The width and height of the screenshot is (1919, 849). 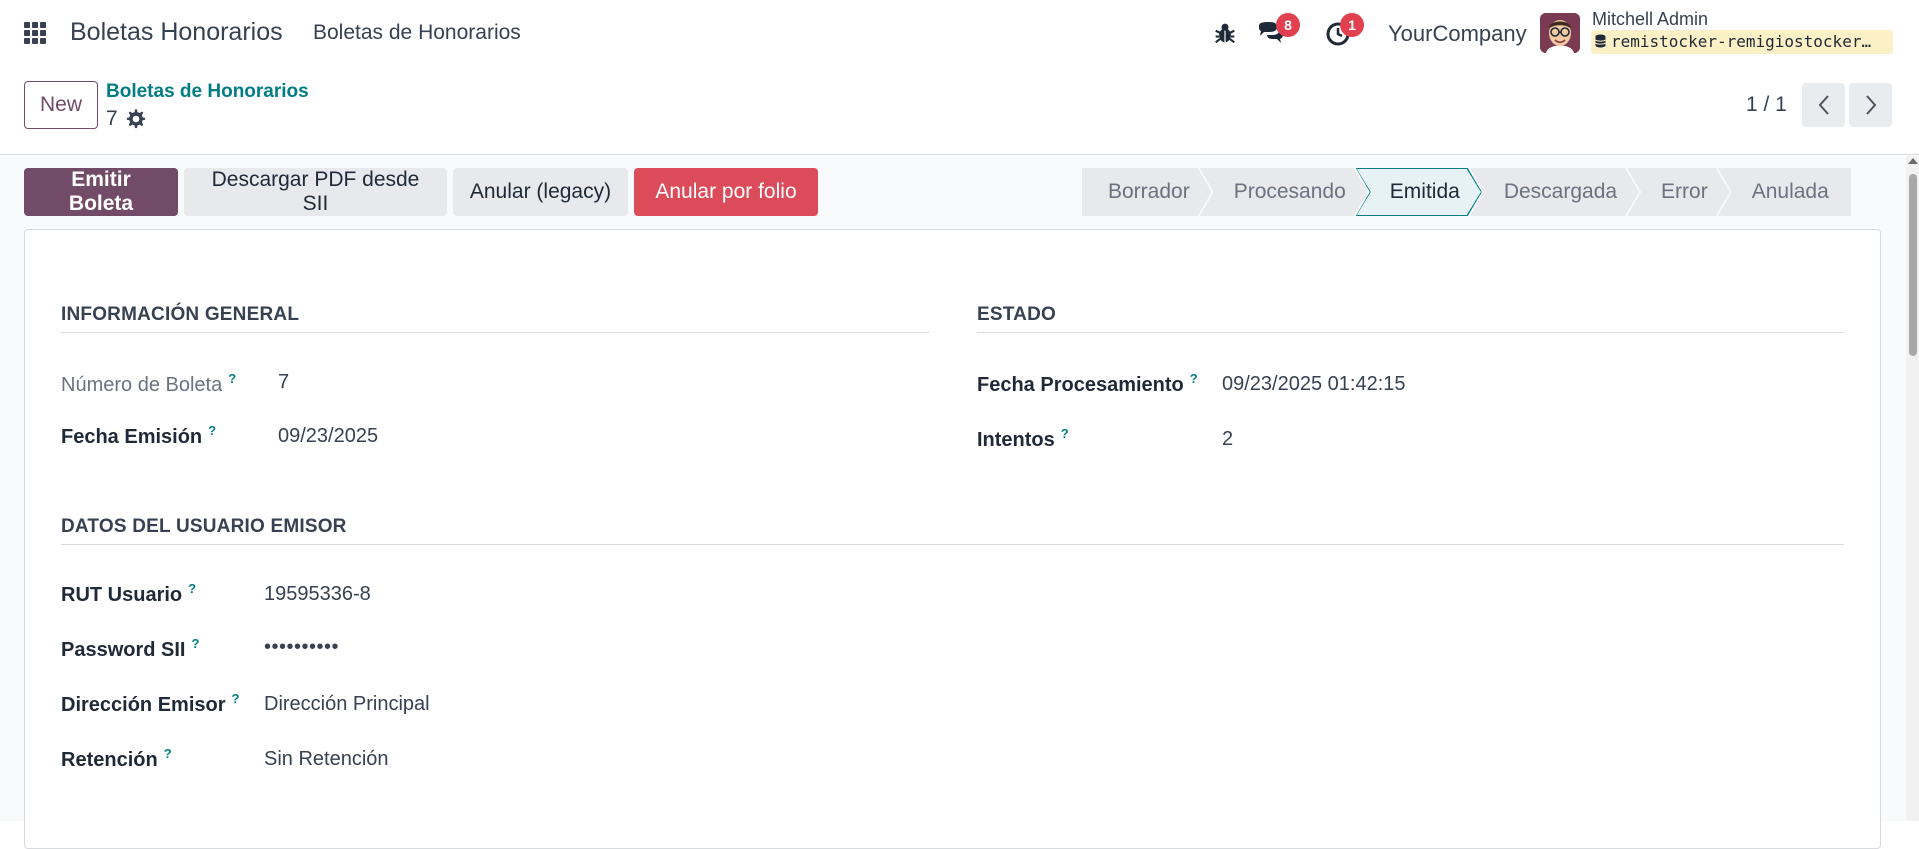 I want to click on chevron-left-icon, so click(x=1823, y=105).